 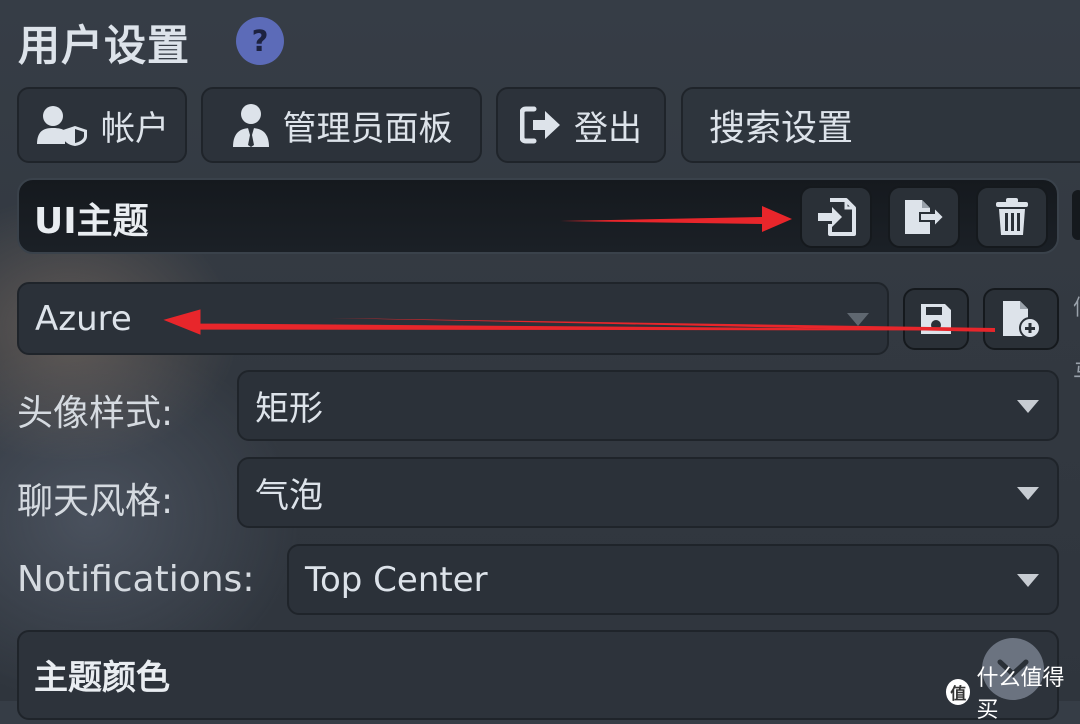 I want to click on watermark-text: 什么值得买, so click(x=1020, y=694).